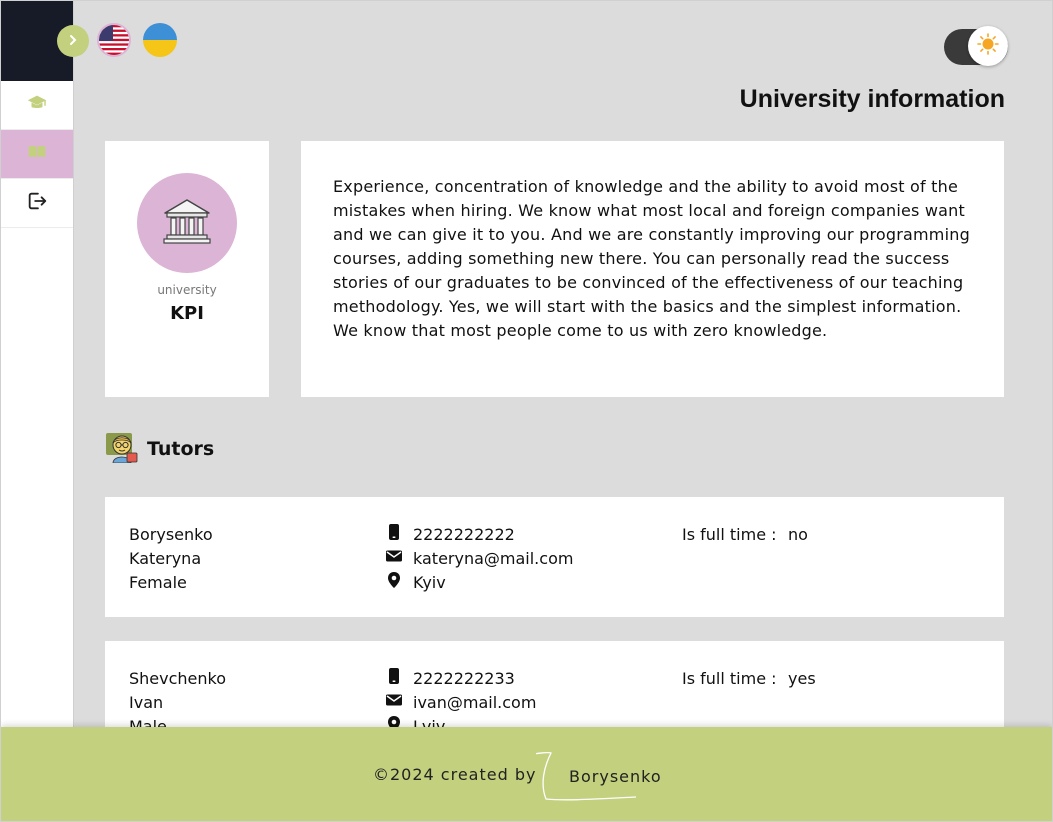 This screenshot has height=822, width=1053. I want to click on footer-copyright: ©2024 created by, so click(455, 774).